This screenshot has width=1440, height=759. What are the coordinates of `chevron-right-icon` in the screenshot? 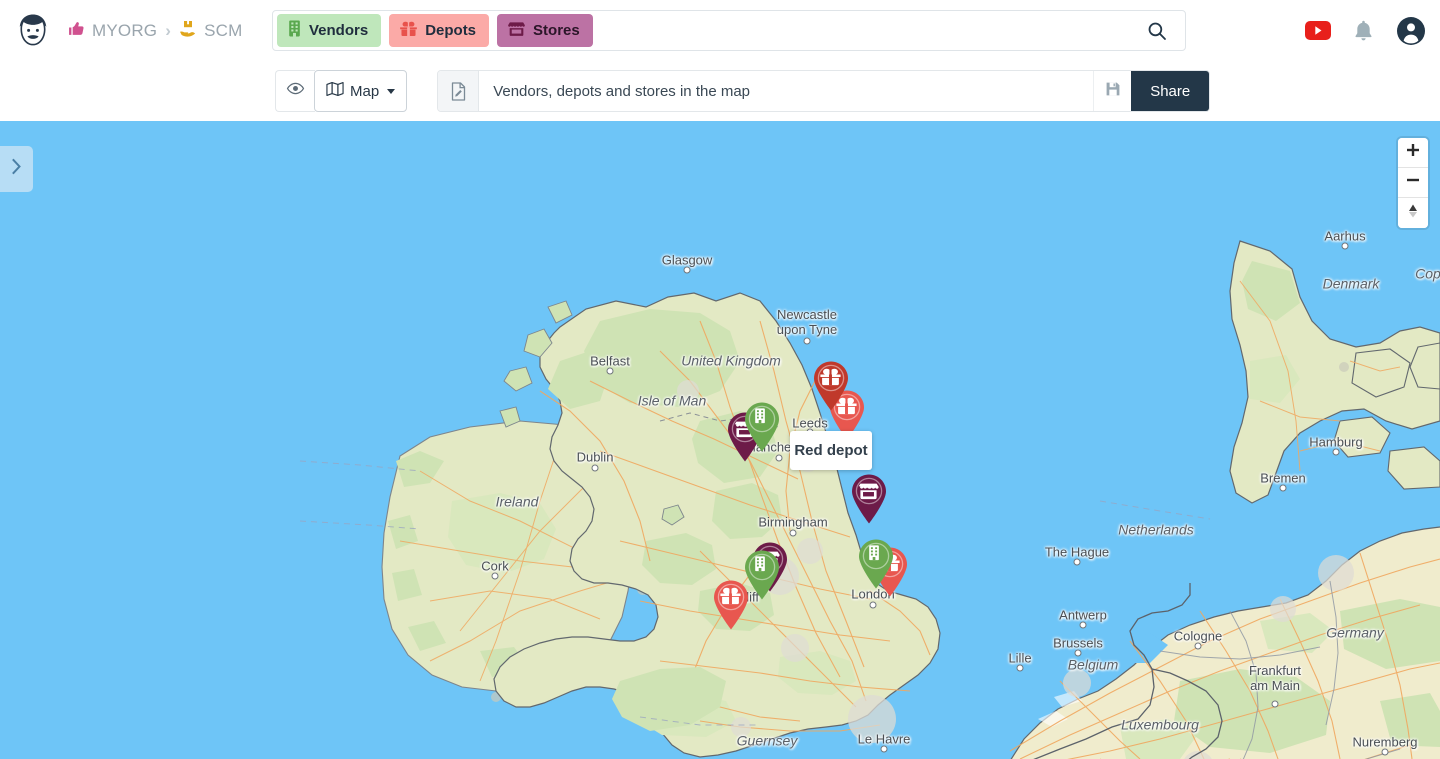 It's located at (16, 169).